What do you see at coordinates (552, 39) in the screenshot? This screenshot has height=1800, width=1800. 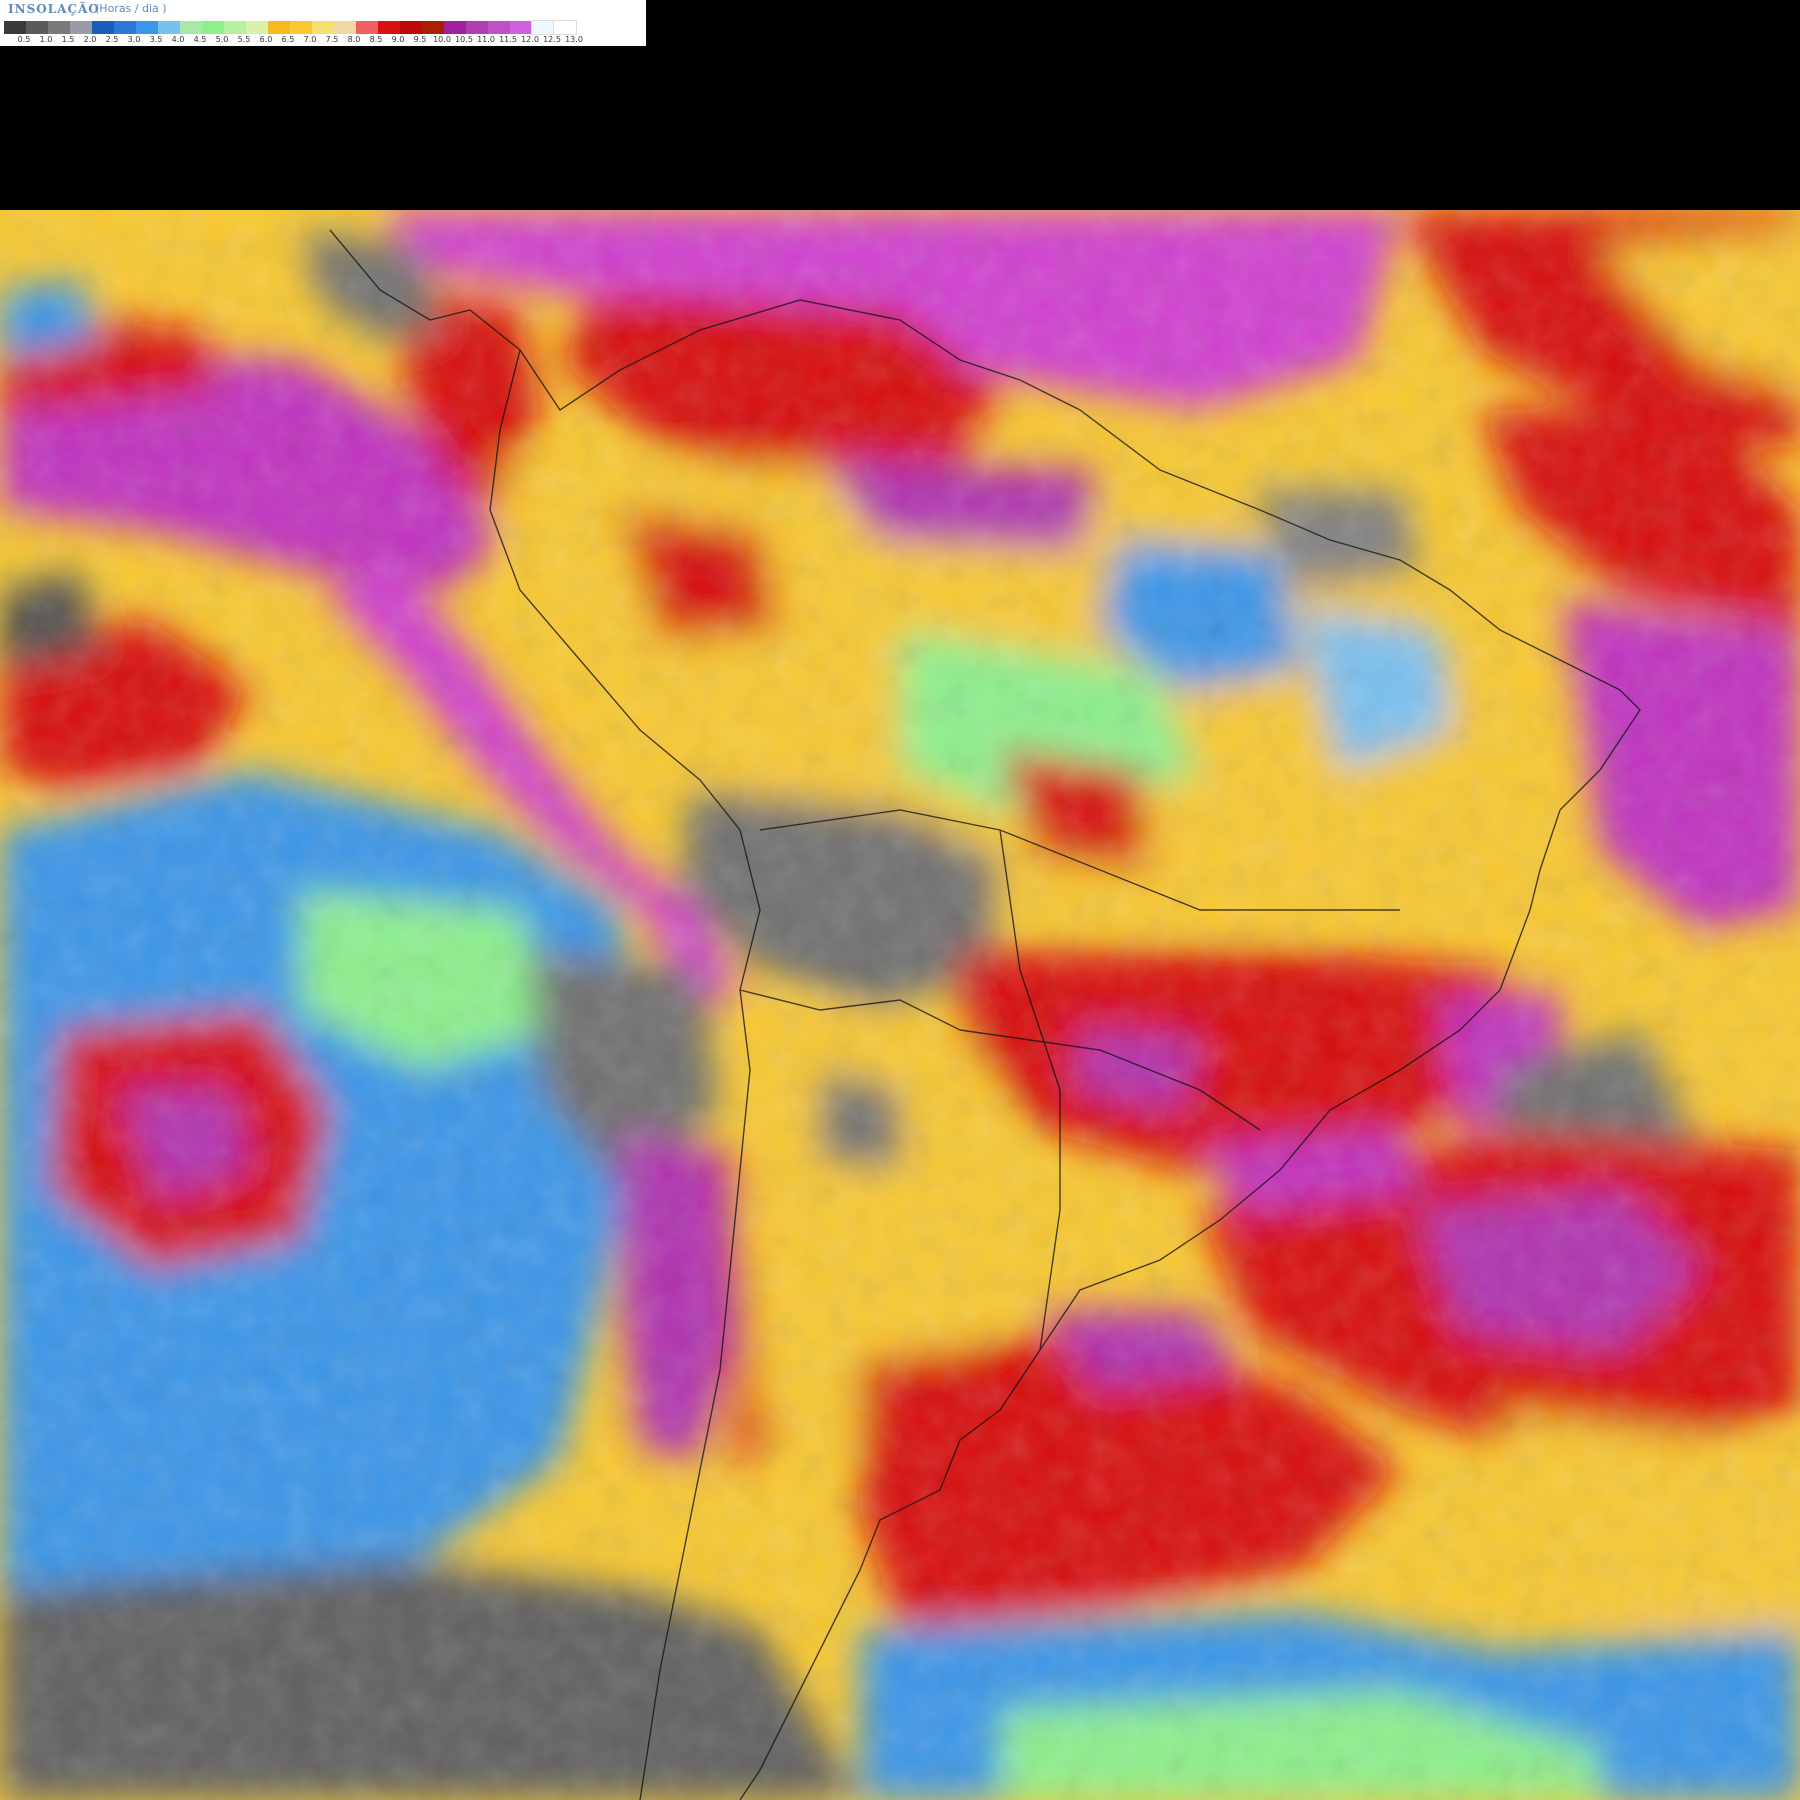 I see `legend-tick: 12.5` at bounding box center [552, 39].